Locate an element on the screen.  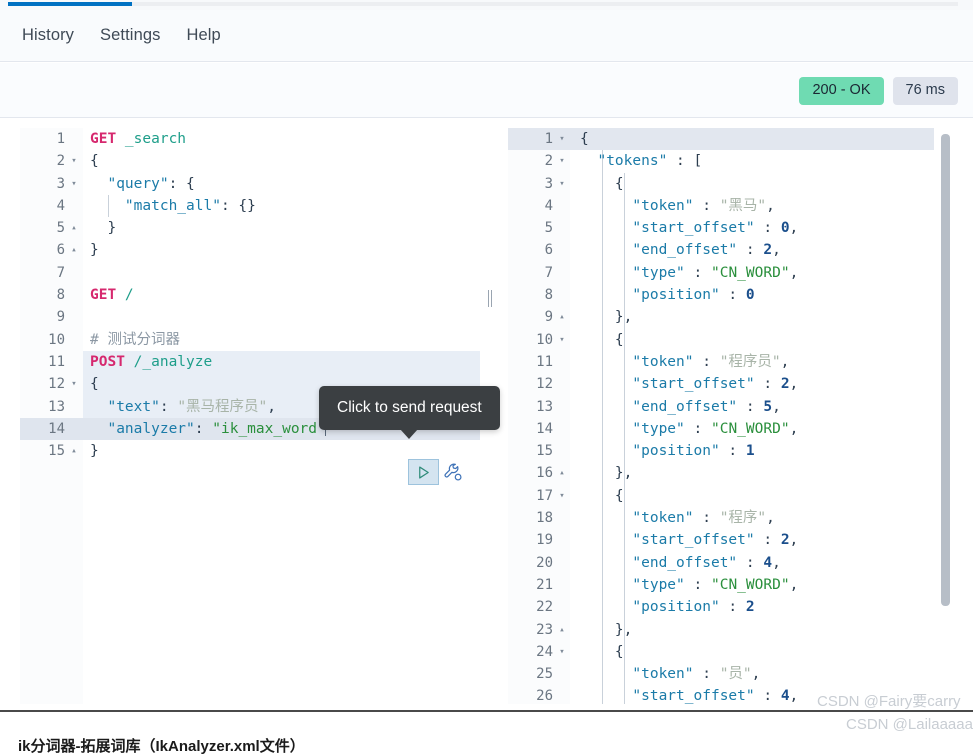
line-code: "end_offset" : 5, is located at coordinates (769, 407).